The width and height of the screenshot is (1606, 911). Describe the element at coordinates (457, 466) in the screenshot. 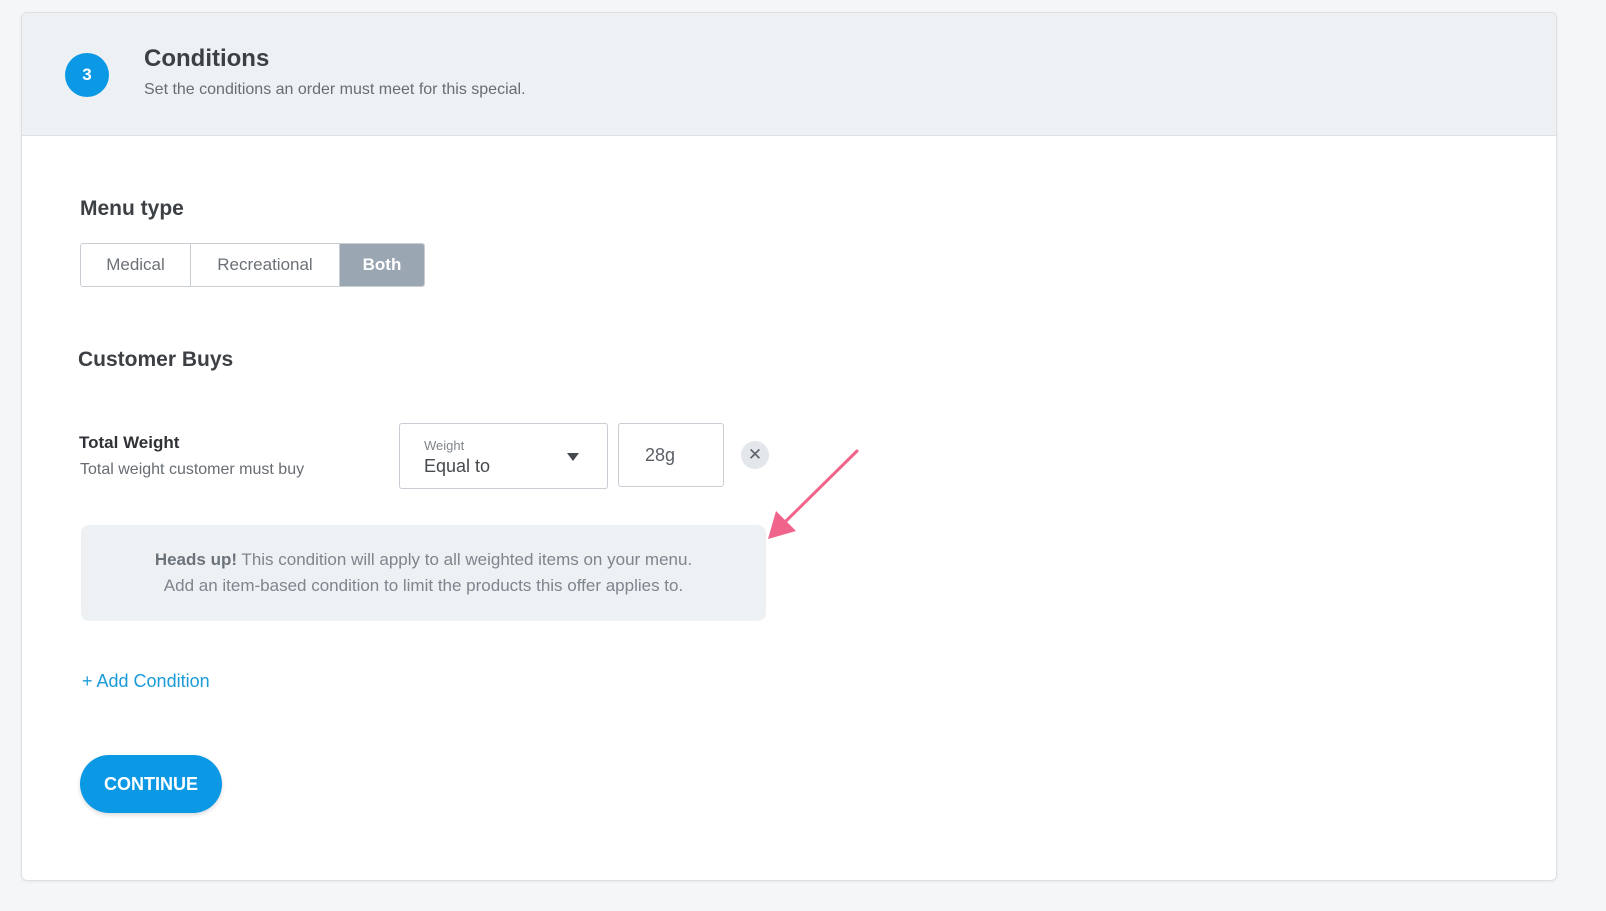

I see `select-value: Equal to` at that location.